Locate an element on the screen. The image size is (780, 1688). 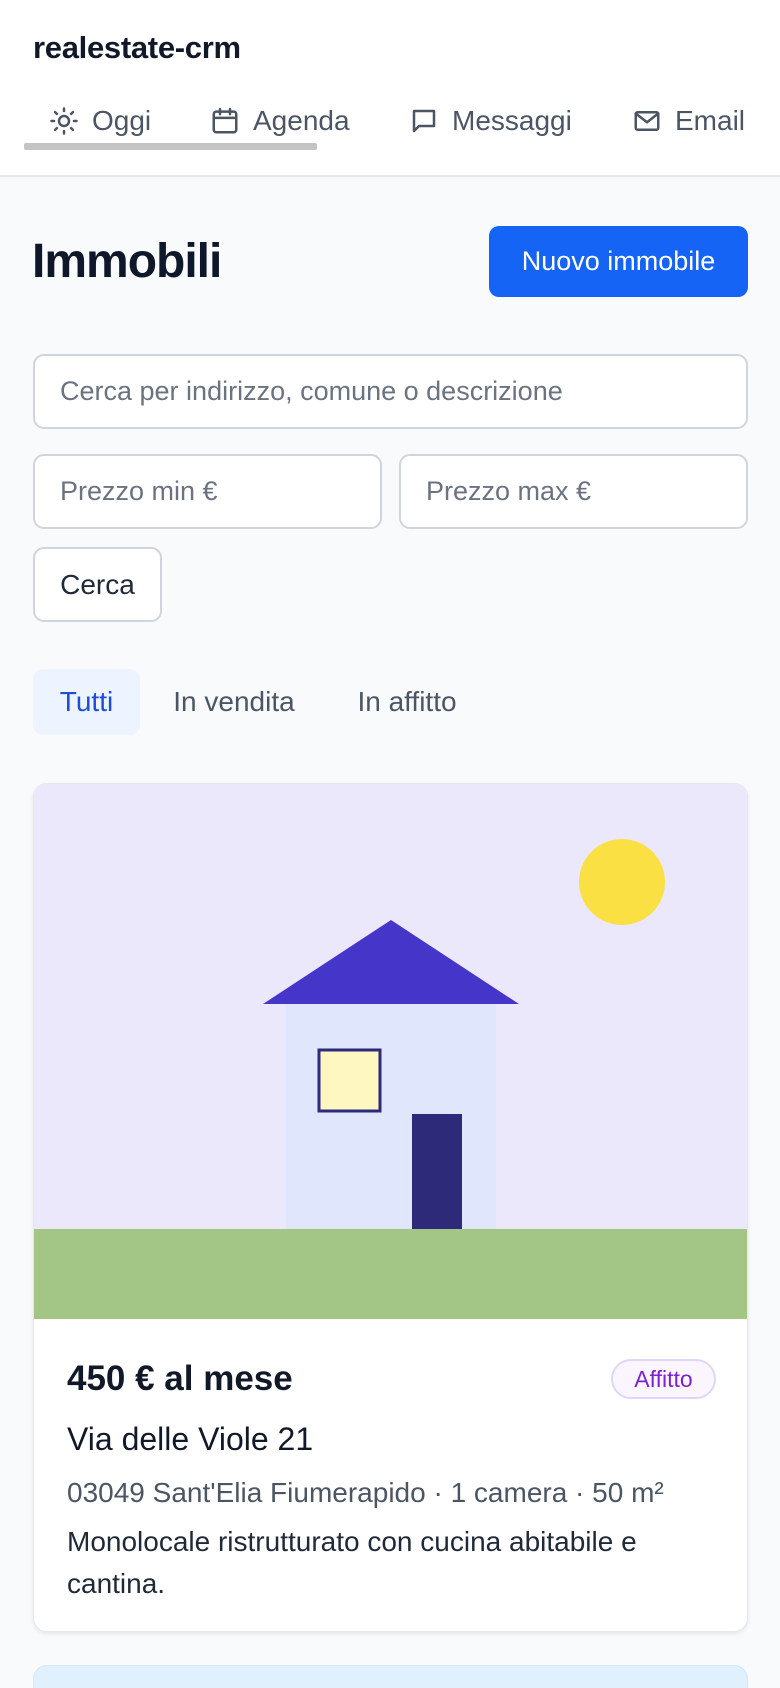
new-property-button: Nuovo immobile is located at coordinates (618, 261).